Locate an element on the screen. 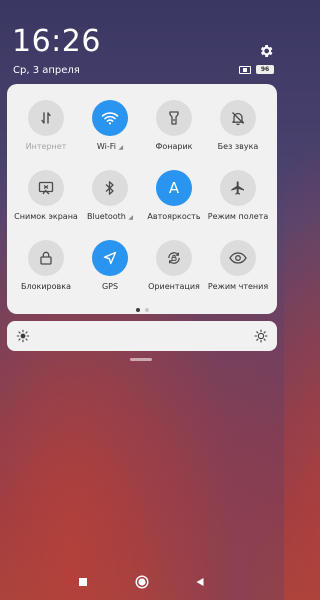 The width and height of the screenshot is (320, 600). tile-wifi: Wi-Fi ◢ is located at coordinates (110, 125).